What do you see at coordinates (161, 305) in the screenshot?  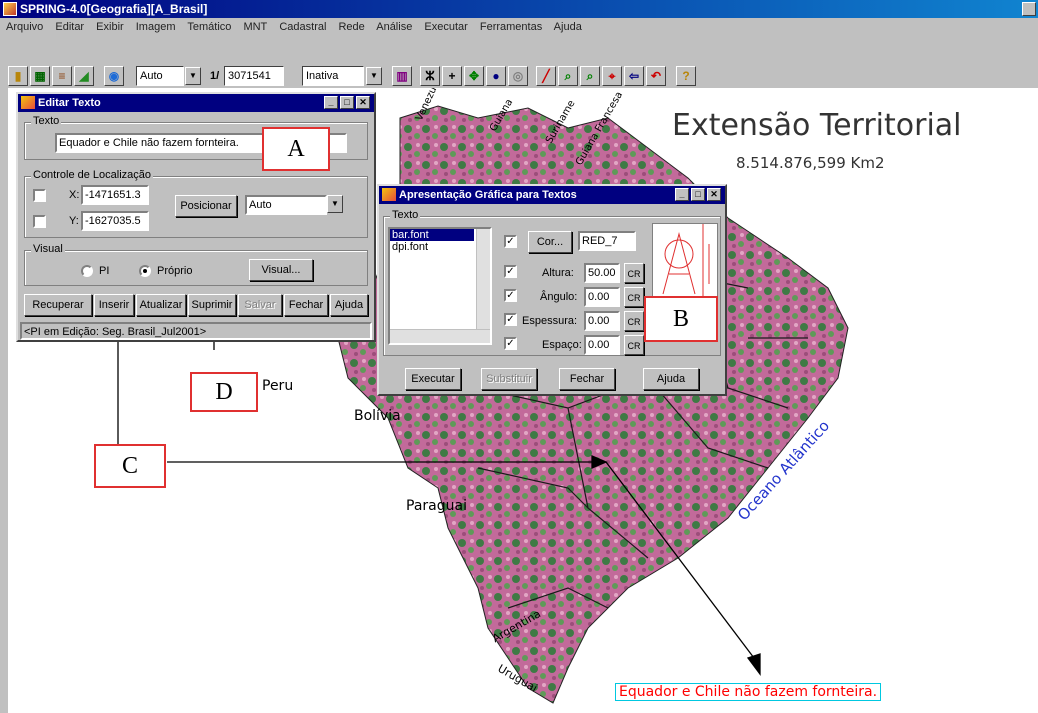 I see `atualizar-button: Atualizar` at bounding box center [161, 305].